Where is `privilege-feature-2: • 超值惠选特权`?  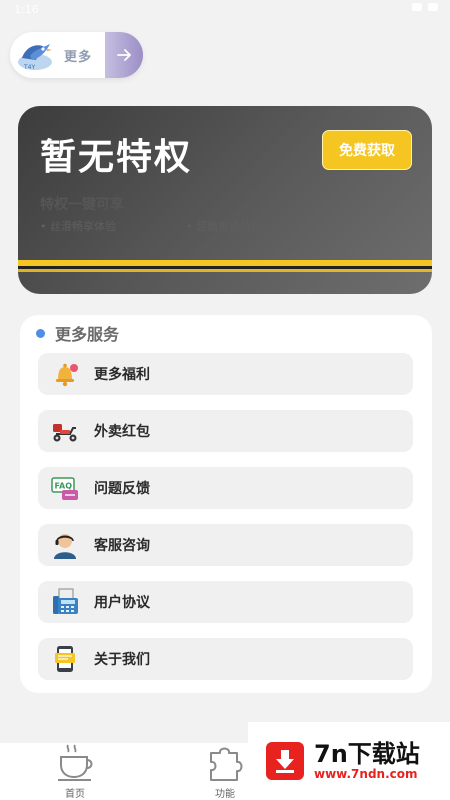 privilege-feature-2: • 超值惠选特权 is located at coordinates (224, 226).